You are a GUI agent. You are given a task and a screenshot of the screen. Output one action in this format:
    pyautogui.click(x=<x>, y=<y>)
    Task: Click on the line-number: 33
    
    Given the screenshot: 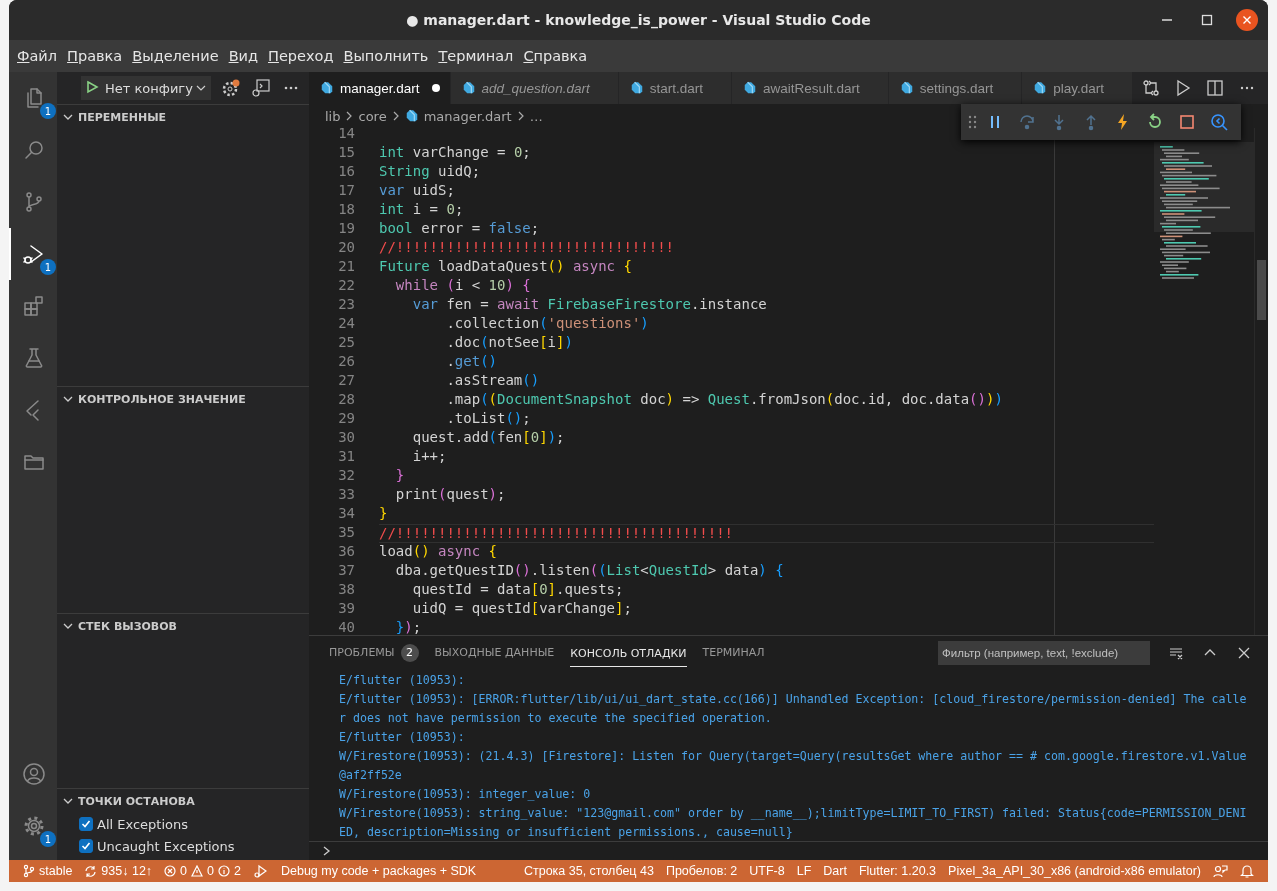 What is the action you would take?
    pyautogui.click(x=346, y=495)
    